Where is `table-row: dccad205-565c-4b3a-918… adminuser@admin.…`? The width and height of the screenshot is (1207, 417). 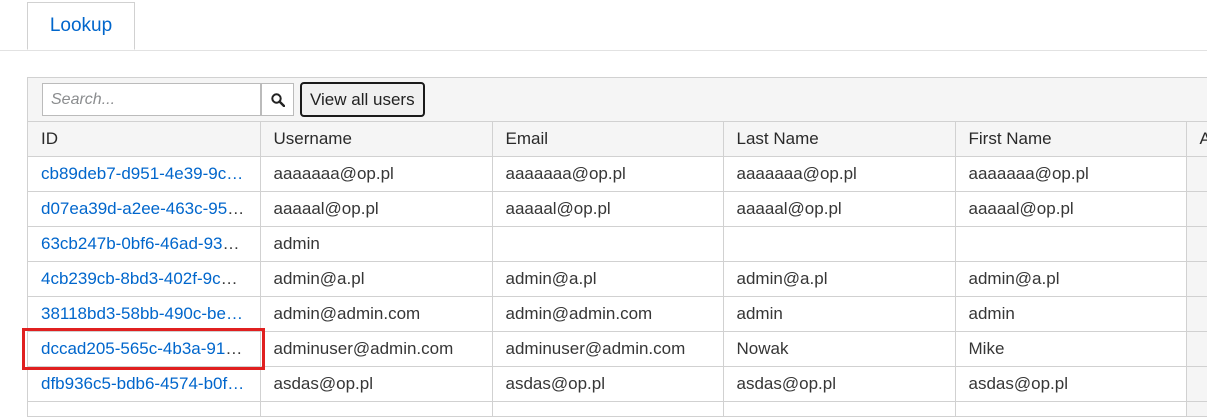
table-row: dccad205-565c-4b3a-918… adminuser@admin.… is located at coordinates (617, 349).